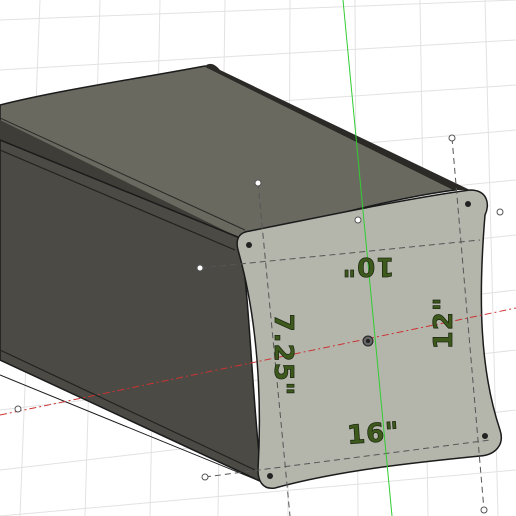 The width and height of the screenshot is (516, 516). Describe the element at coordinates (368, 341) in the screenshot. I see `origin-icon` at that location.